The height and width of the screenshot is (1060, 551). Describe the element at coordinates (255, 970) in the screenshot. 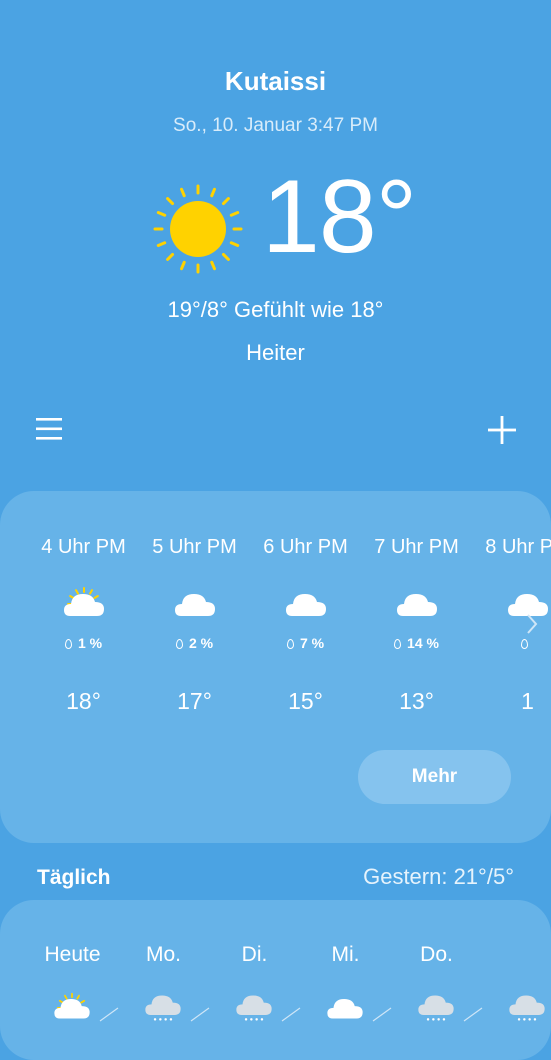

I see `daily-item: Di.` at that location.